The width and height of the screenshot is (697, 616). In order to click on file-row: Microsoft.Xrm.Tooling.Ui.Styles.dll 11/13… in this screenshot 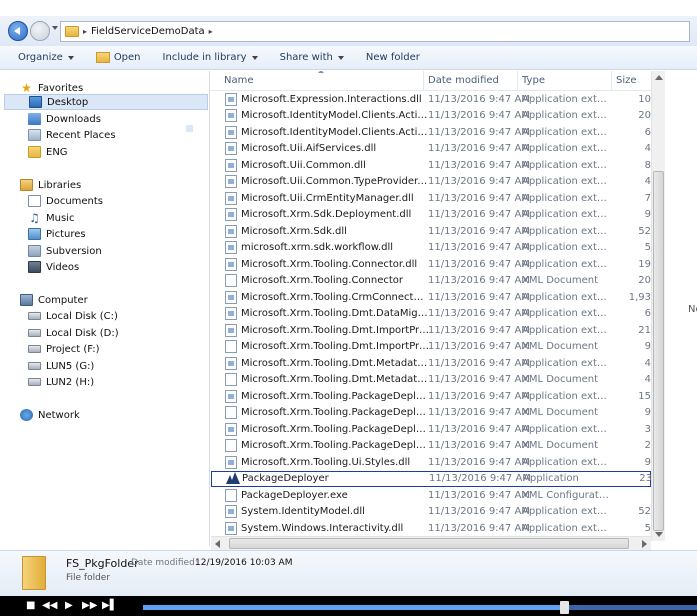, I will do `click(431, 462)`.